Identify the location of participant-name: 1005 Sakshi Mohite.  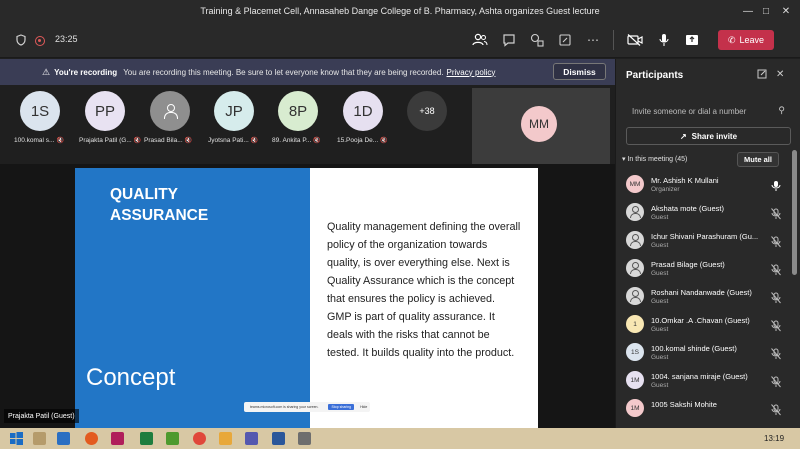
(684, 404).